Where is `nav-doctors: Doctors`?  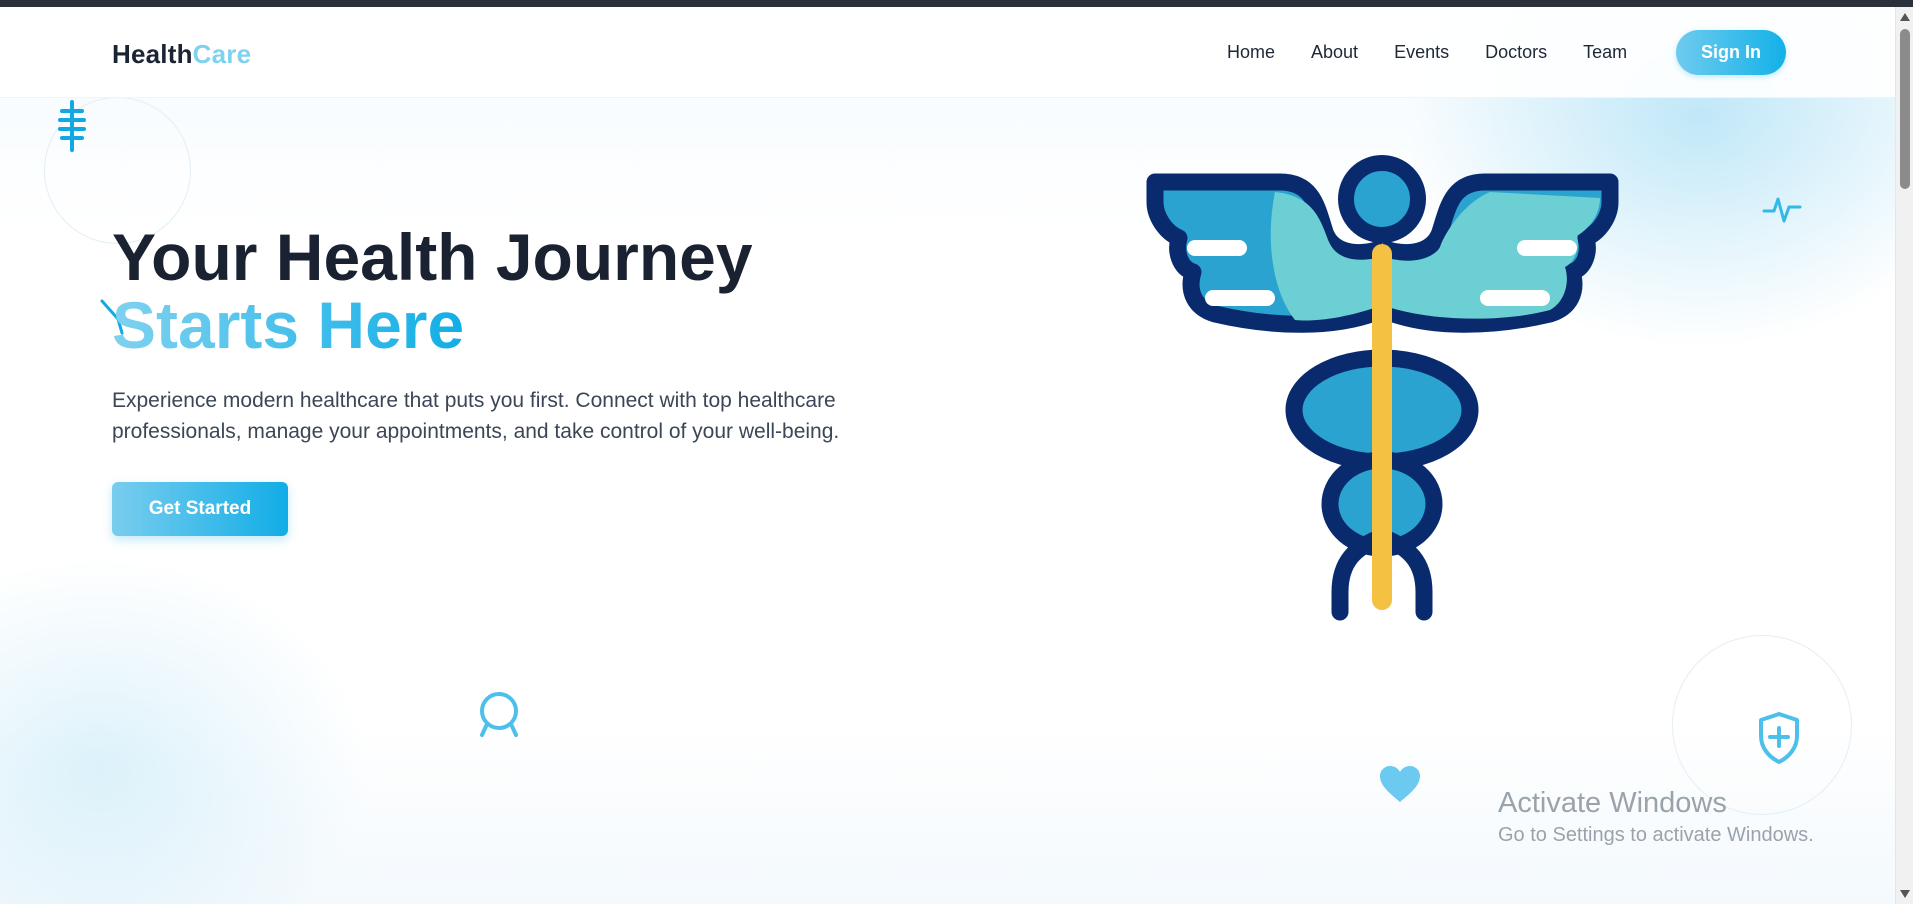 nav-doctors: Doctors is located at coordinates (1516, 52).